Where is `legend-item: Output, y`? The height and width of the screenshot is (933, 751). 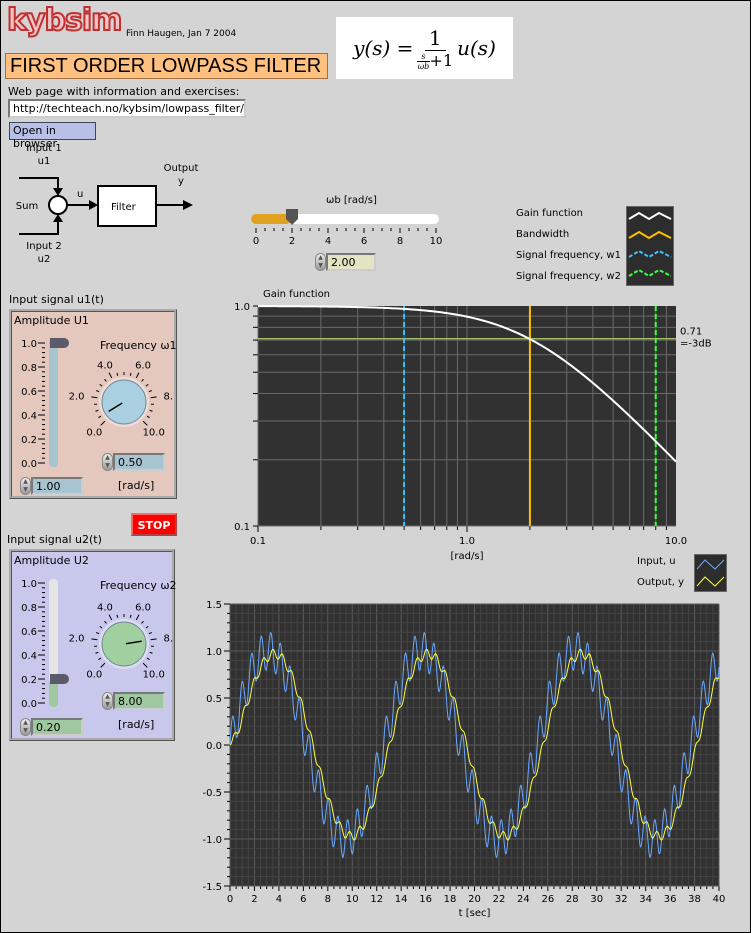
legend-item: Output, y is located at coordinates (661, 582).